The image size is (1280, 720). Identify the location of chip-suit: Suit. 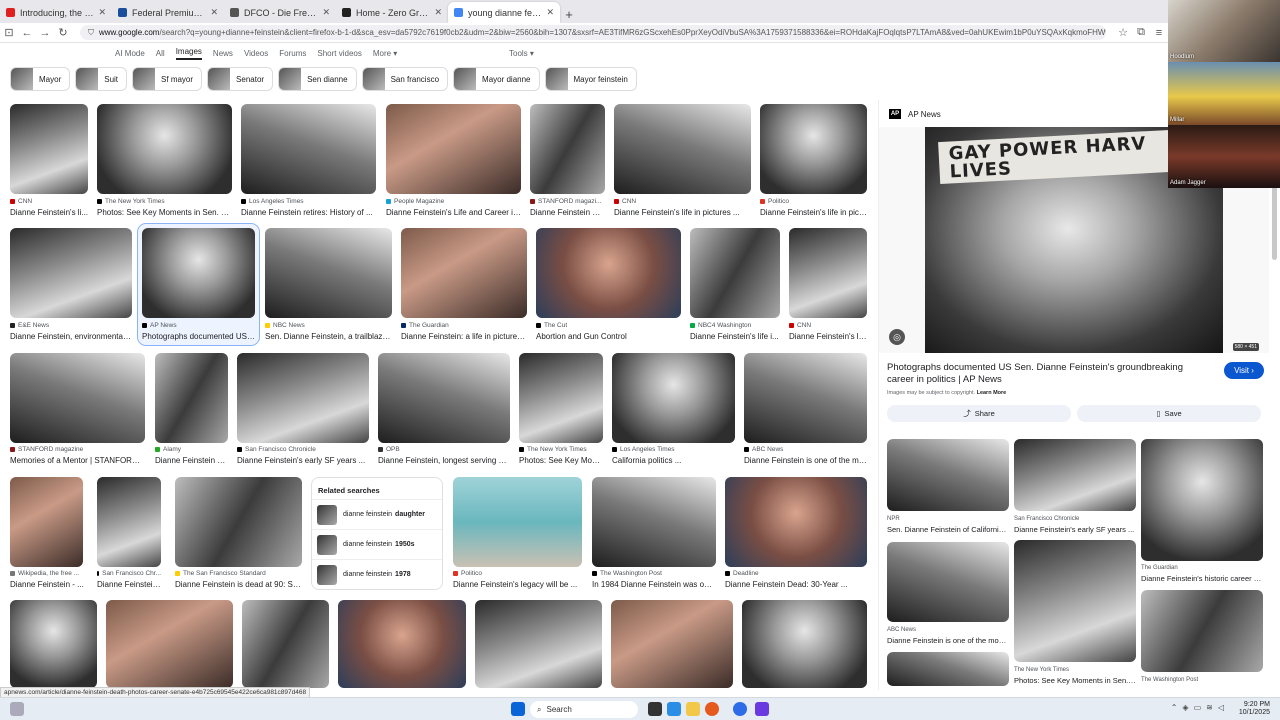
(101, 79).